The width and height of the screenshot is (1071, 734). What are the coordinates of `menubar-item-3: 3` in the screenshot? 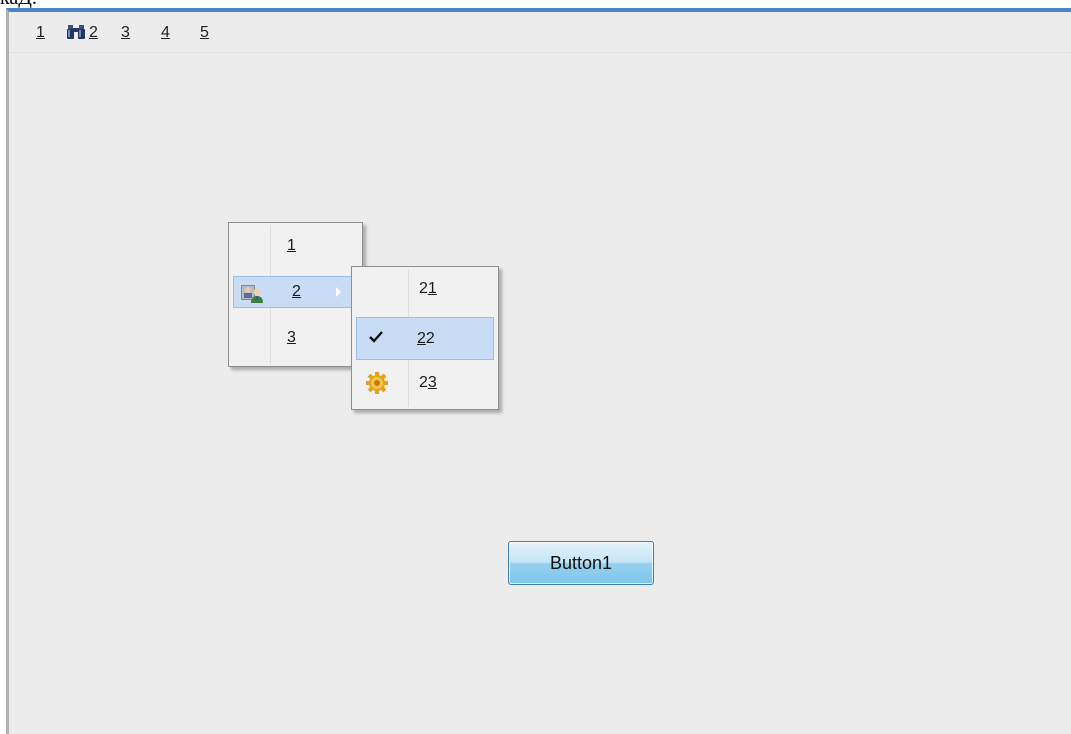 It's located at (125, 33).